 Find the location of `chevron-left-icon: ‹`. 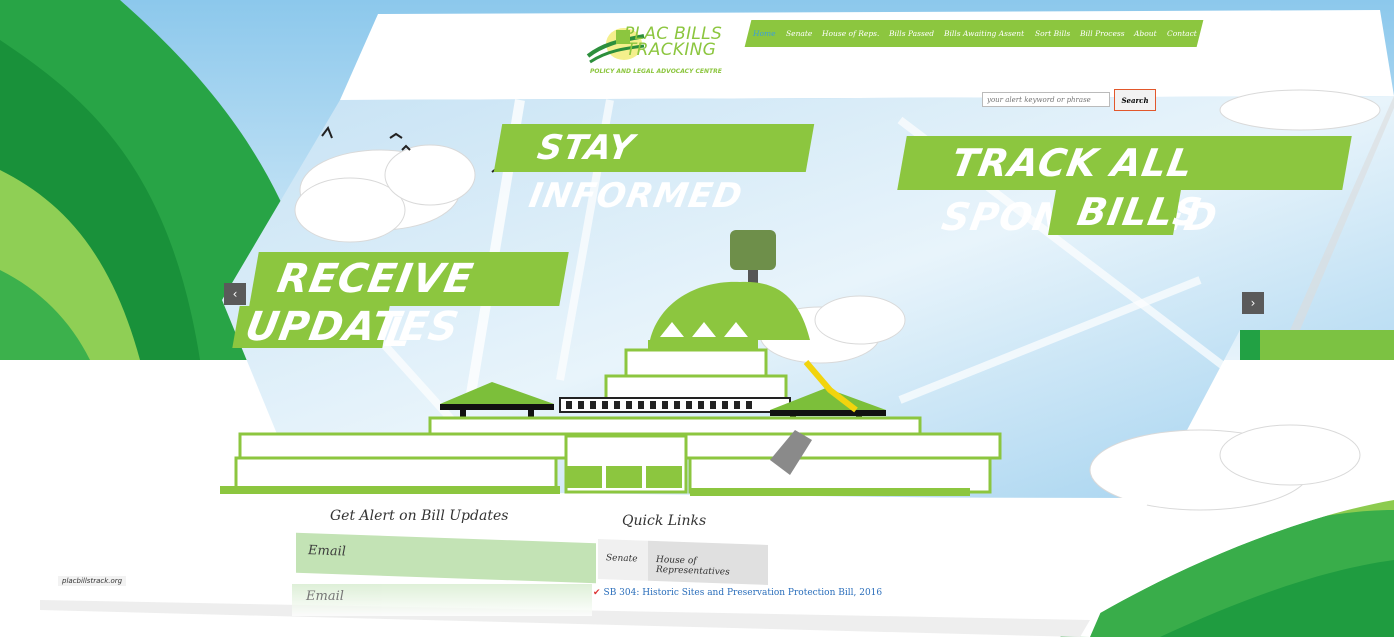

chevron-left-icon: ‹ is located at coordinates (235, 294).